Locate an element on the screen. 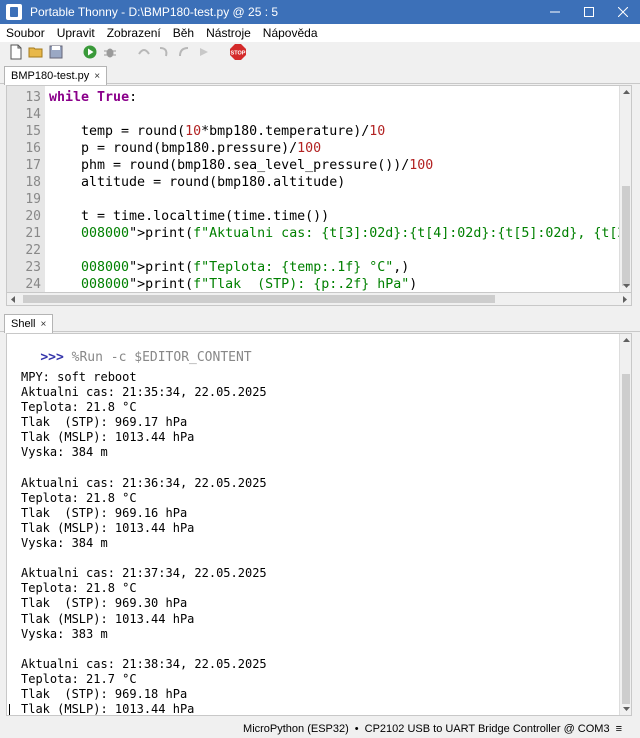 The width and height of the screenshot is (640, 738). shell-output-line: Aktualni cas: 21:35:34, 22.05.2025 is located at coordinates (144, 392).